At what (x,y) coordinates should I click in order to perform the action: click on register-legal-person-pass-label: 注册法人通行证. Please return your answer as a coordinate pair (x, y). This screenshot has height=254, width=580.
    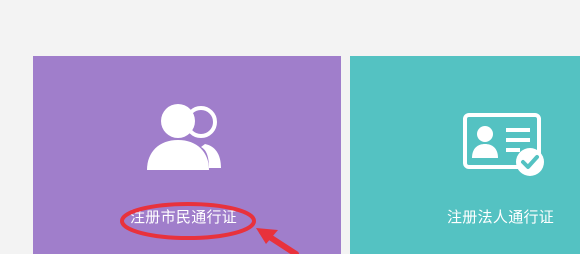
    Looking at the image, I should click on (501, 217).